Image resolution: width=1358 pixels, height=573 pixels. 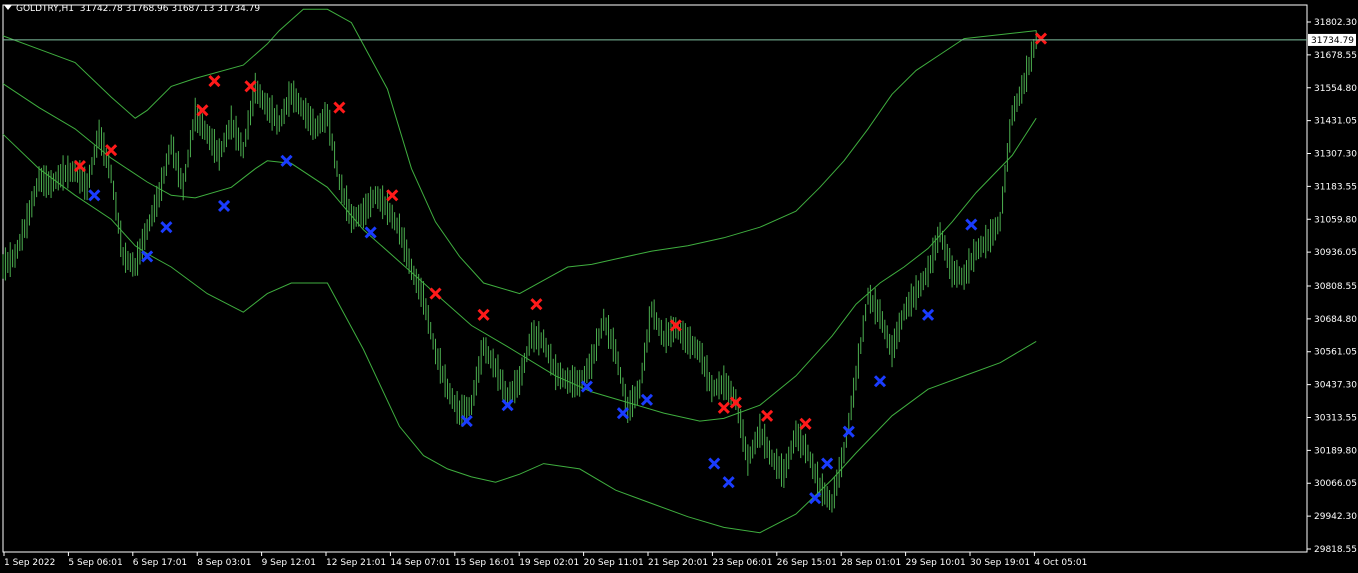 What do you see at coordinates (871, 563) in the screenshot?
I see `x-tick-label: 28 Sep 01:01` at bounding box center [871, 563].